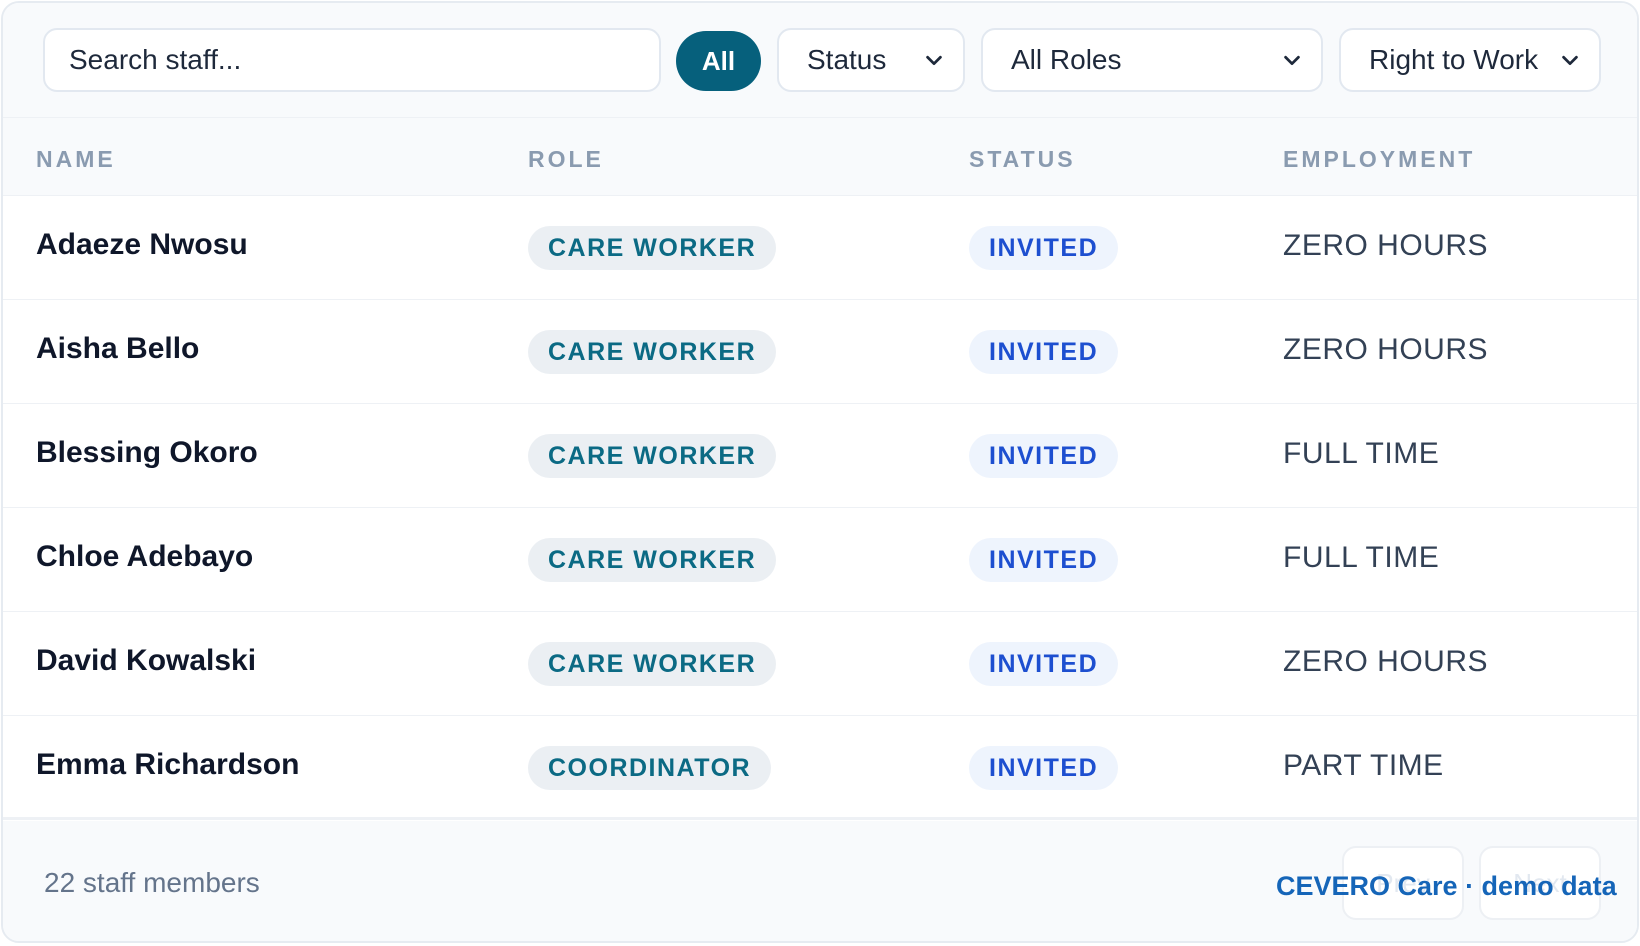  What do you see at coordinates (847, 59) in the screenshot?
I see `status-select-label: Status` at bounding box center [847, 59].